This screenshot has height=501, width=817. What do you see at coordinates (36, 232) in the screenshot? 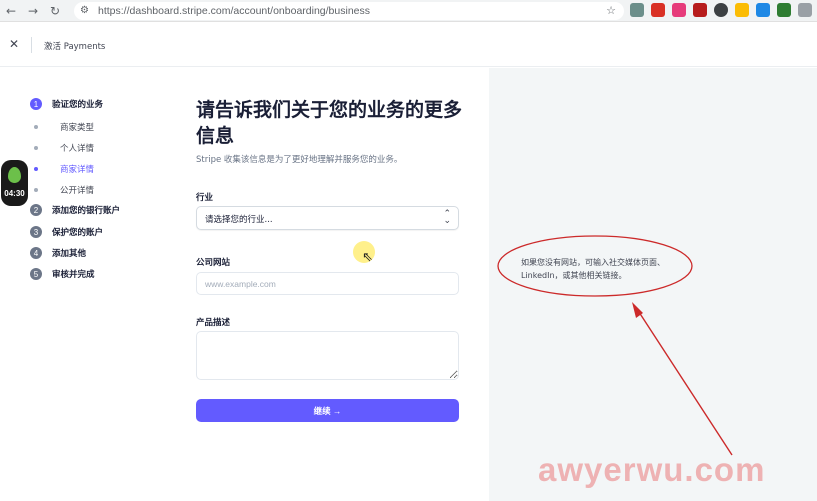
I see `step-number: 3` at bounding box center [36, 232].